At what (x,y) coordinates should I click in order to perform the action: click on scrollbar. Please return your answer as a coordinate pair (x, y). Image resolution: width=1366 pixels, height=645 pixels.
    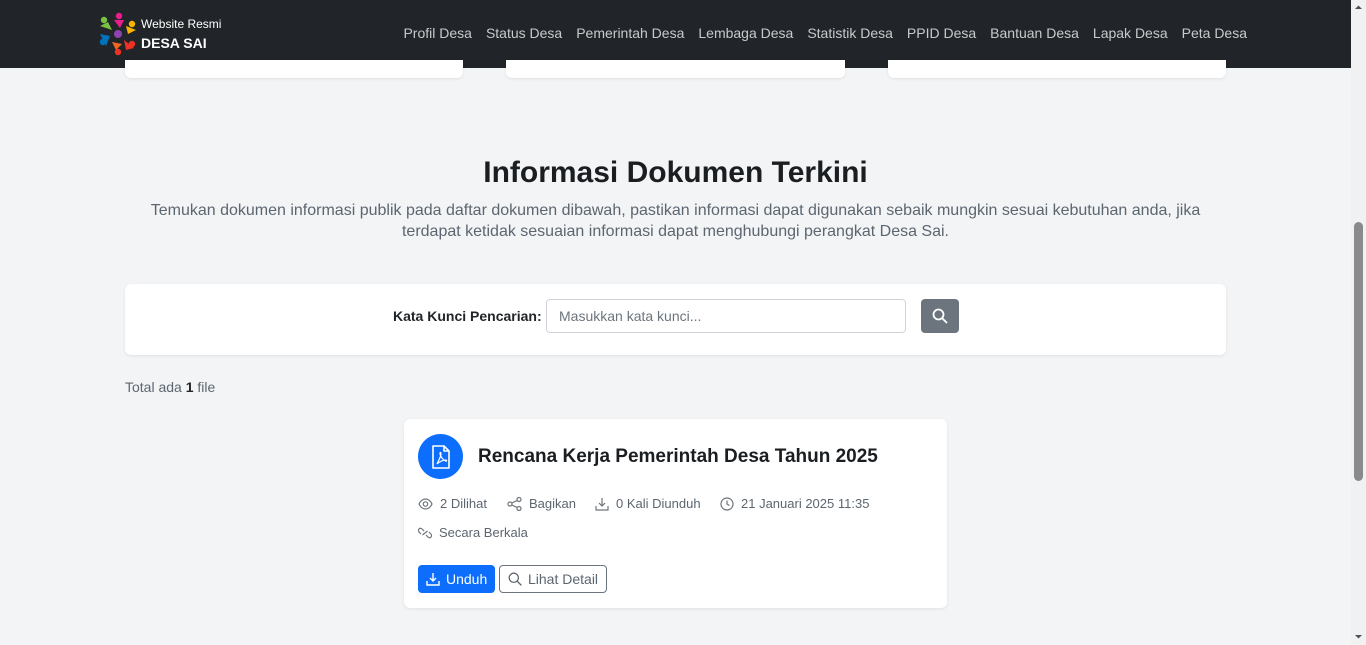
    Looking at the image, I should click on (1358, 322).